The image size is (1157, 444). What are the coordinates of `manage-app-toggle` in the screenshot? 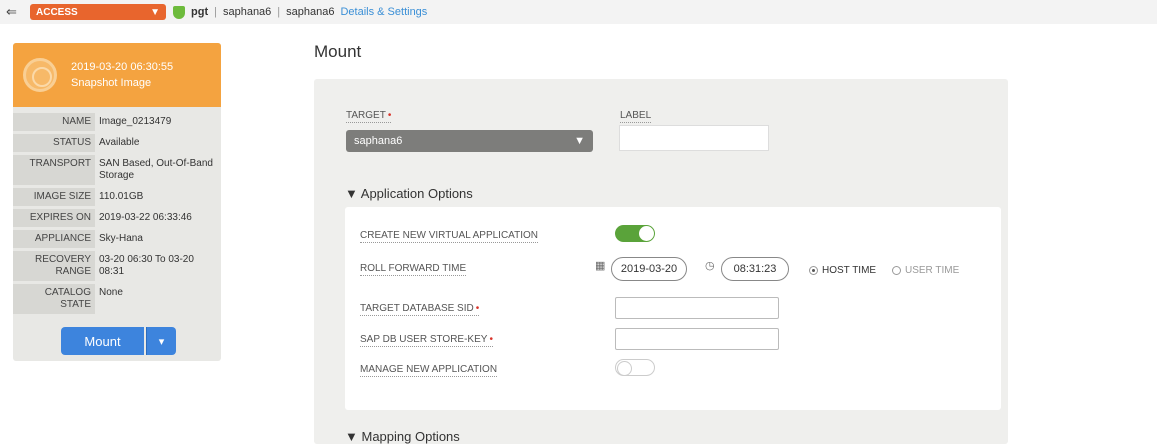 It's located at (635, 367).